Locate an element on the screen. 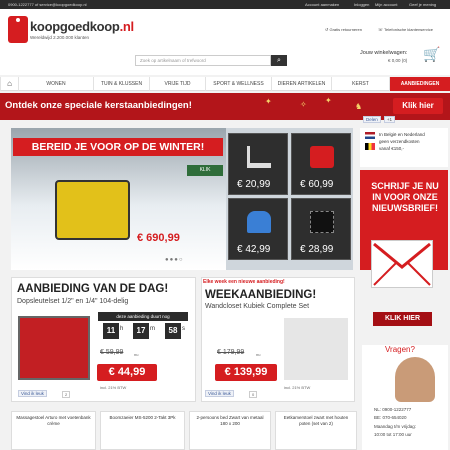  product-tile: € 28,99 is located at coordinates (321, 229).